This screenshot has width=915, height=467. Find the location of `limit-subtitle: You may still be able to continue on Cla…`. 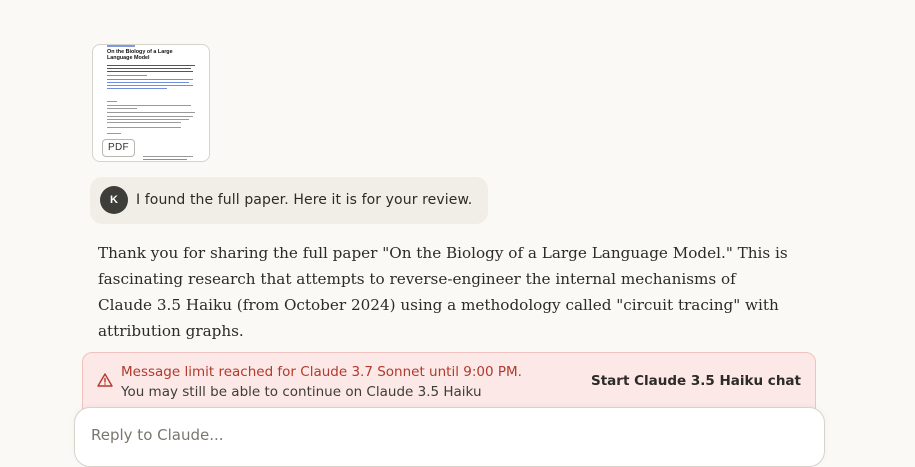

limit-subtitle: You may still be able to continue on Cla… is located at coordinates (301, 392).